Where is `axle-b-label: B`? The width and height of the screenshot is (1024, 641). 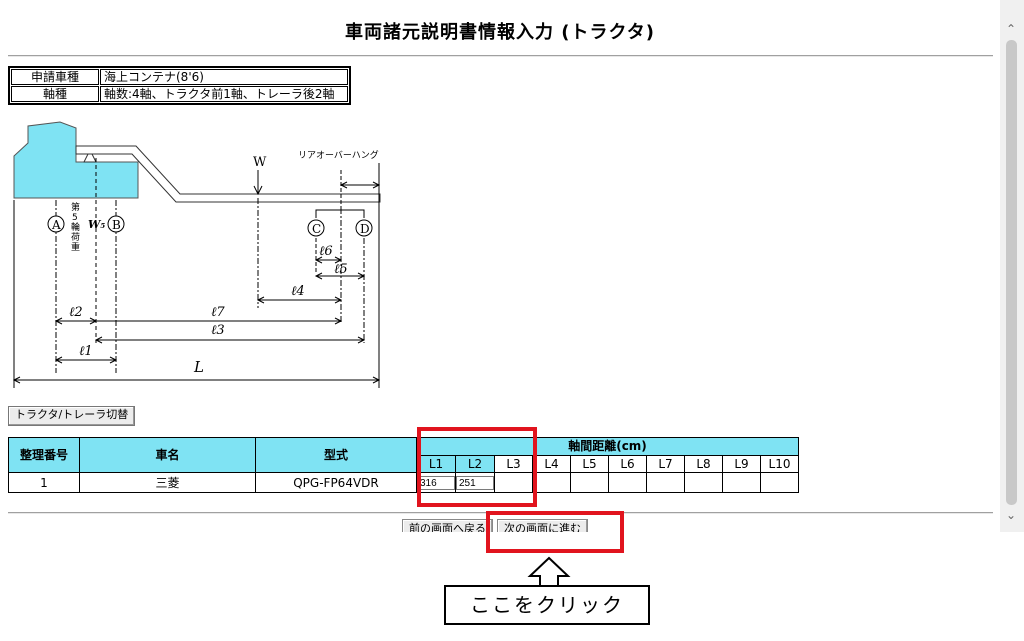
axle-b-label: B is located at coordinates (116, 225).